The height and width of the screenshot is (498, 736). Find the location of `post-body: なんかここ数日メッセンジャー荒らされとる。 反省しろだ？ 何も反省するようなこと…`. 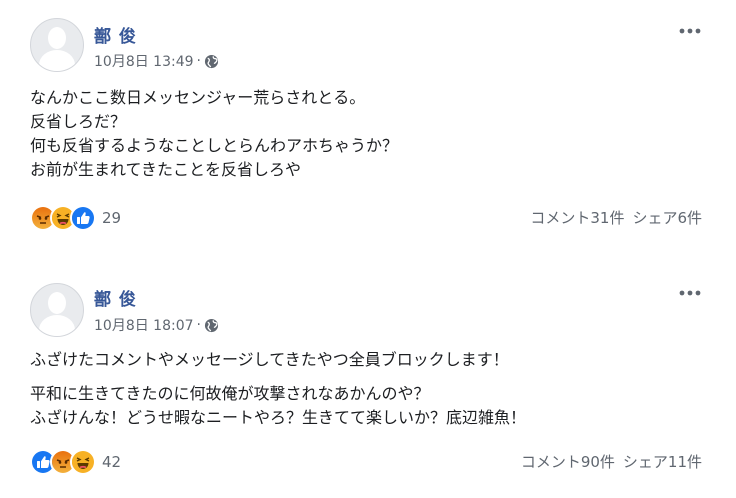

post-body: なんかここ数日メッセンジャー荒らされとる。 反省しろだ？ 何も反省するようなこと… is located at coordinates (214, 134).